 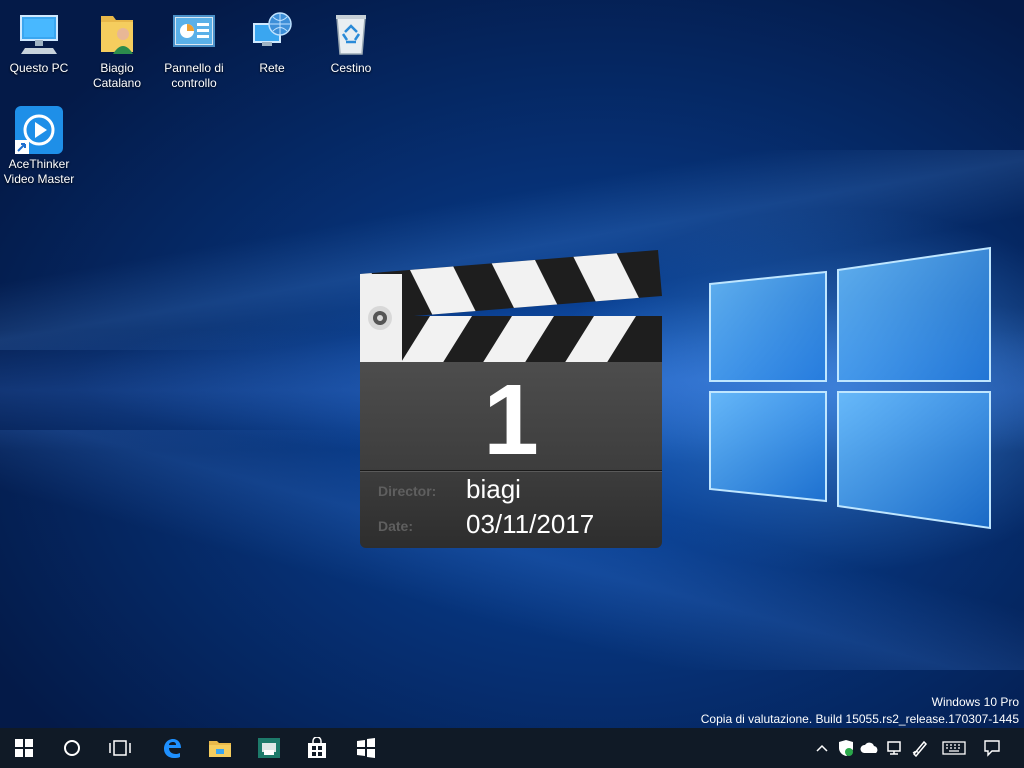 What do you see at coordinates (39, 164) in the screenshot?
I see `desktop-icon-label: AceThinker` at bounding box center [39, 164].